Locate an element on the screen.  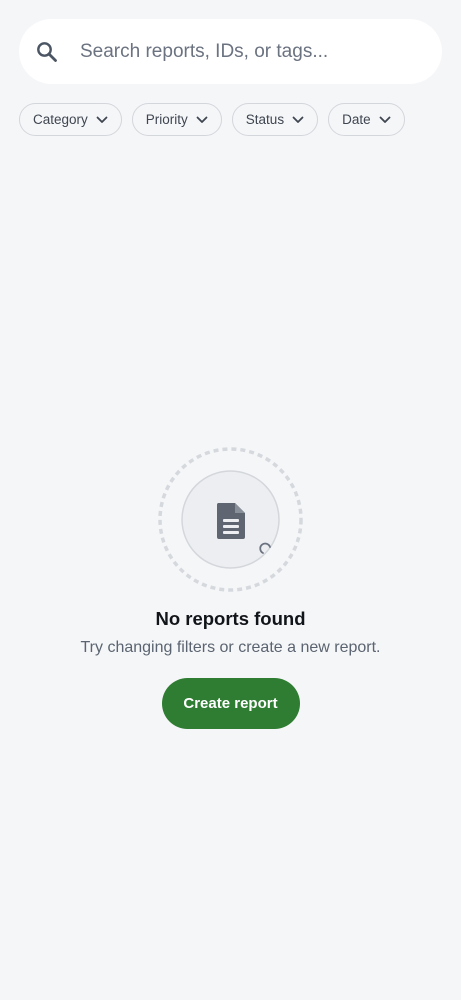
filter-chip-label: Category is located at coordinates (60, 119).